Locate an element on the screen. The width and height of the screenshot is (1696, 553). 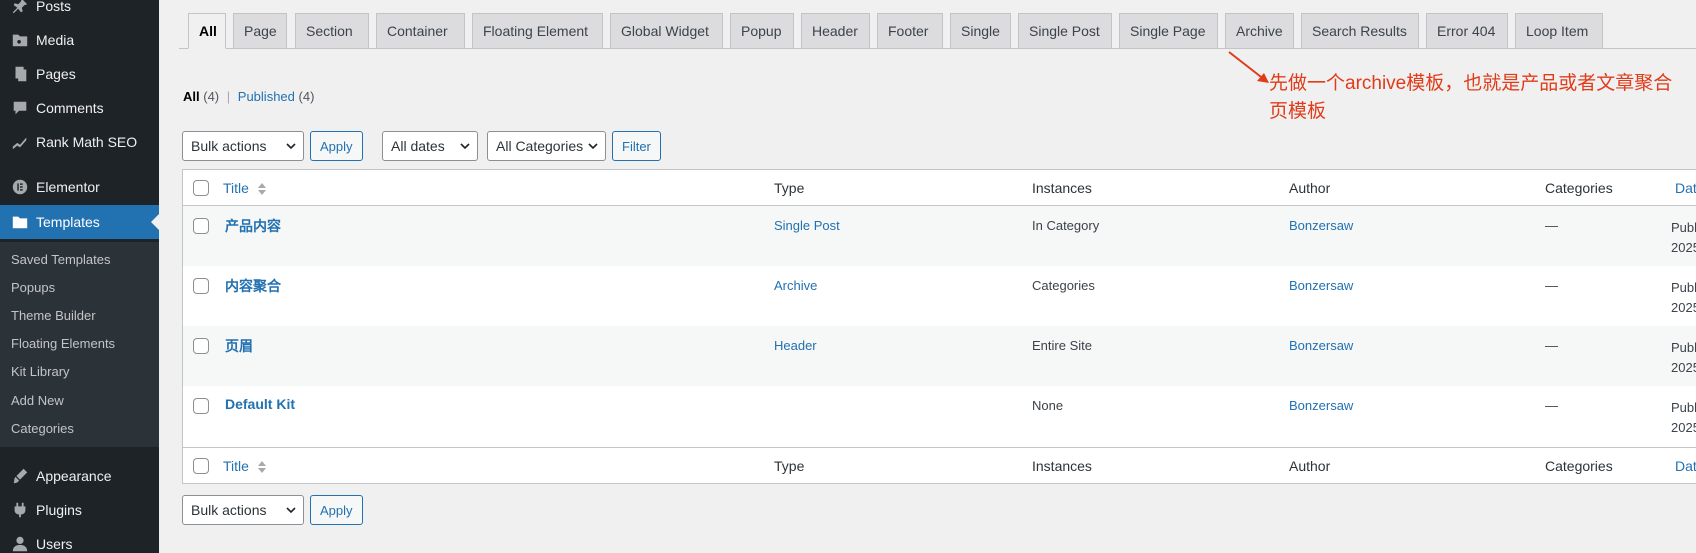
dates-filter-select: All dates is located at coordinates (430, 146).